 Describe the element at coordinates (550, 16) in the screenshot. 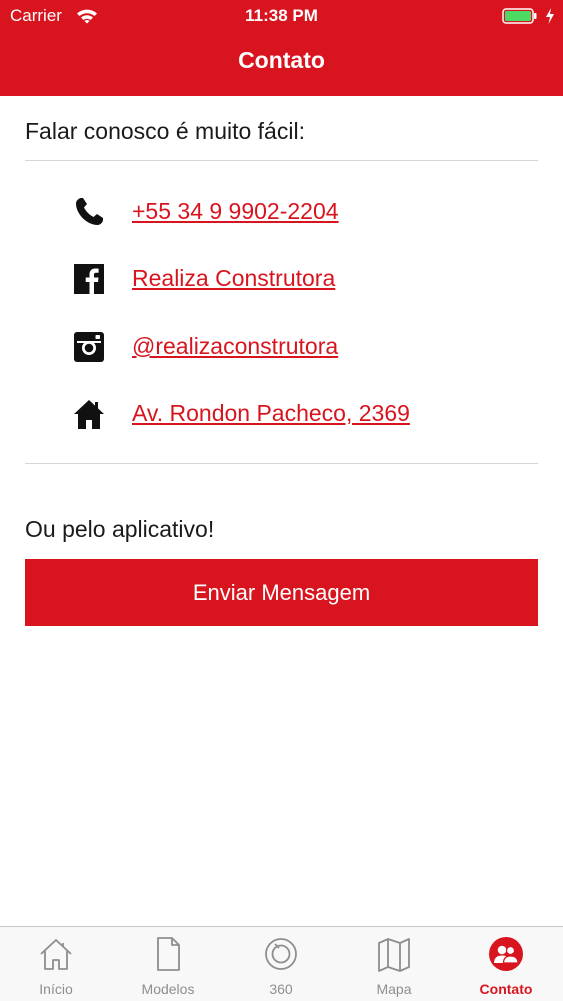

I see `charging-bolt-icon` at that location.